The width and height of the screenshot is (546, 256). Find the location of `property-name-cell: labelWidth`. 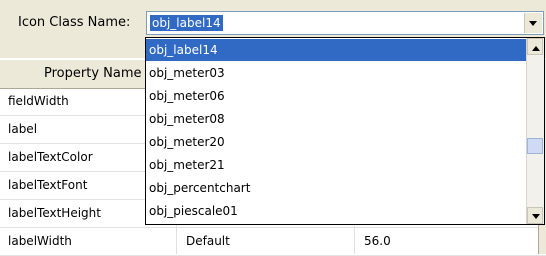

property-name-cell: labelWidth is located at coordinates (40, 241).